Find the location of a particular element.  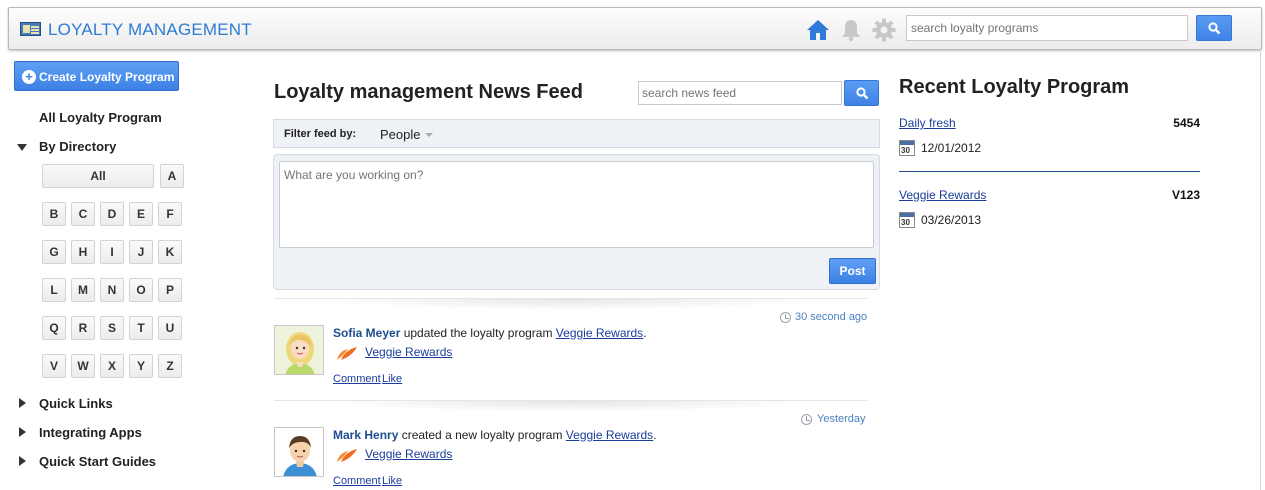

post-button: Post is located at coordinates (852, 271).